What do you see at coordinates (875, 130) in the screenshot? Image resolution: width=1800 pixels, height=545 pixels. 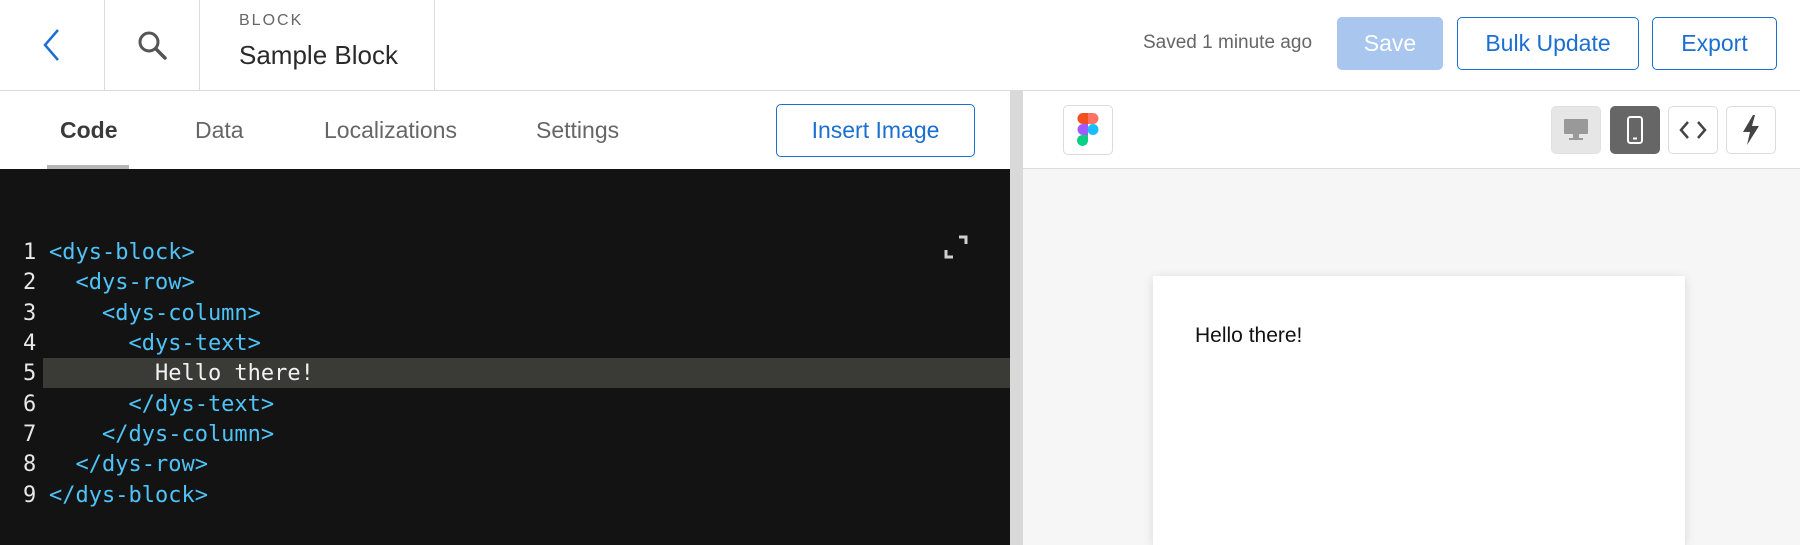 I see `insert-image-button: Insert Image` at bounding box center [875, 130].